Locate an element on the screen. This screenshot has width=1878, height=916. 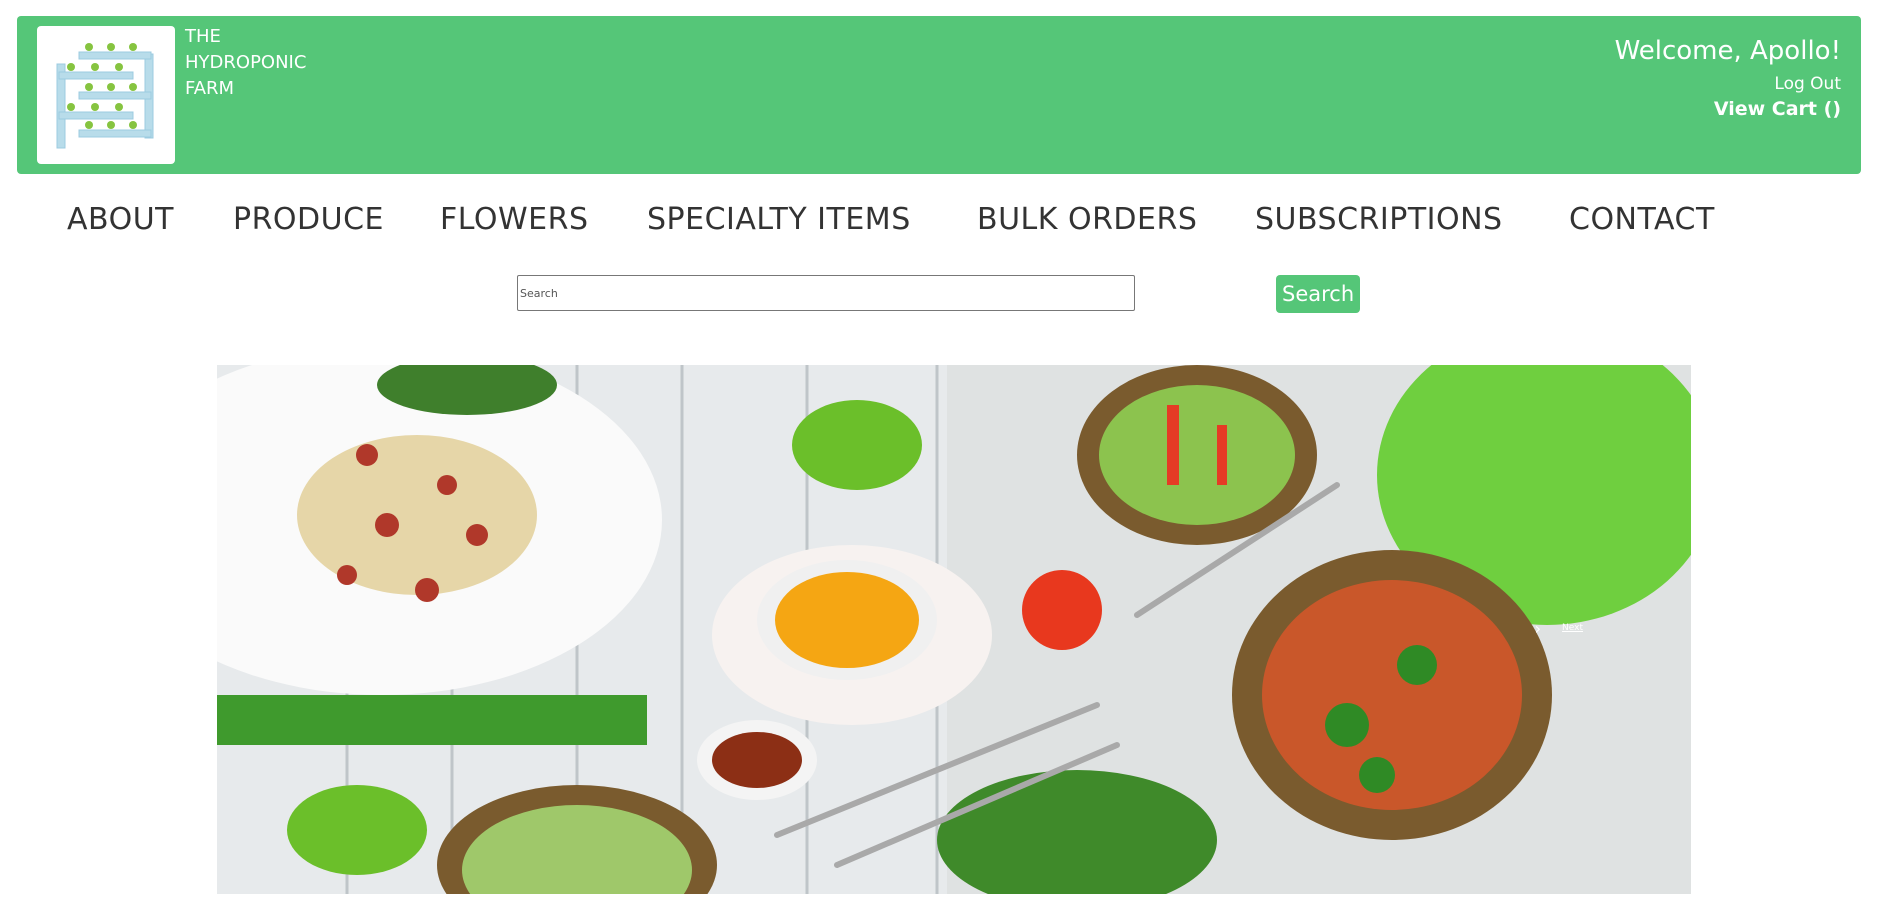
nav-item-produce: PRODUCE is located at coordinates (308, 219).